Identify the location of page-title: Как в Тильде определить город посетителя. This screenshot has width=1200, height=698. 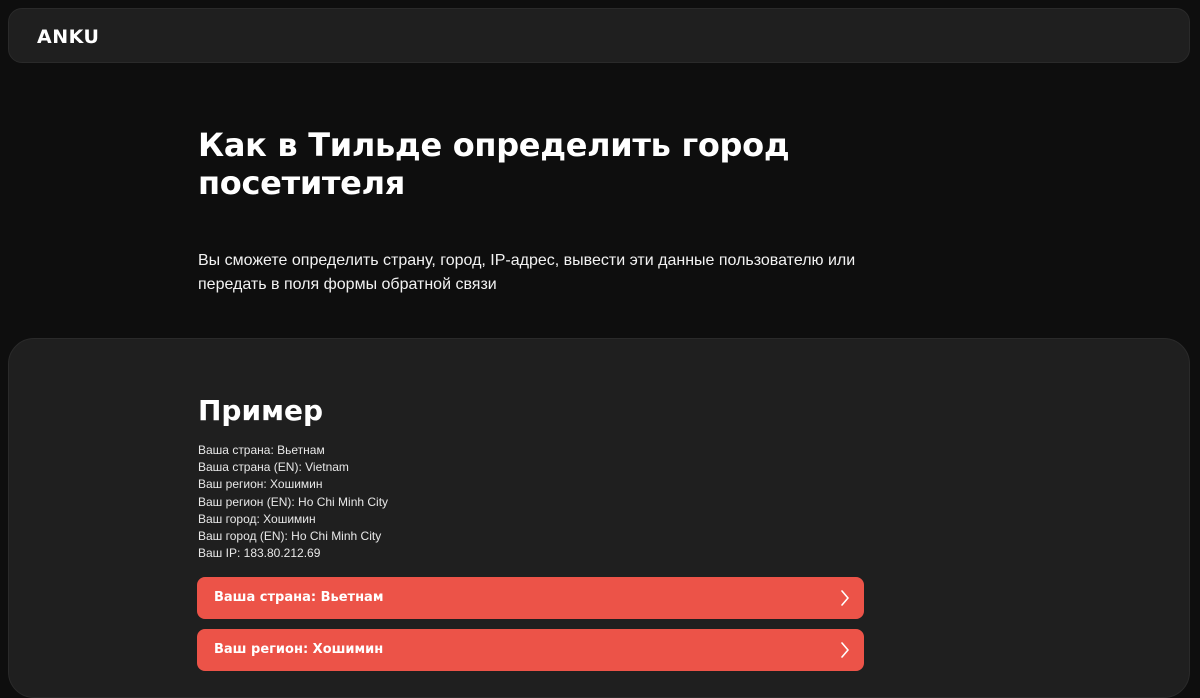
(494, 164).